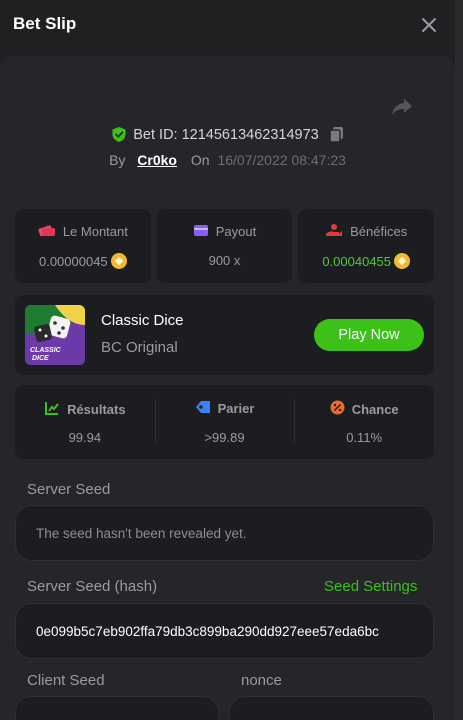 The width and height of the screenshot is (463, 720). I want to click on nonce-label: nonce, so click(261, 680).